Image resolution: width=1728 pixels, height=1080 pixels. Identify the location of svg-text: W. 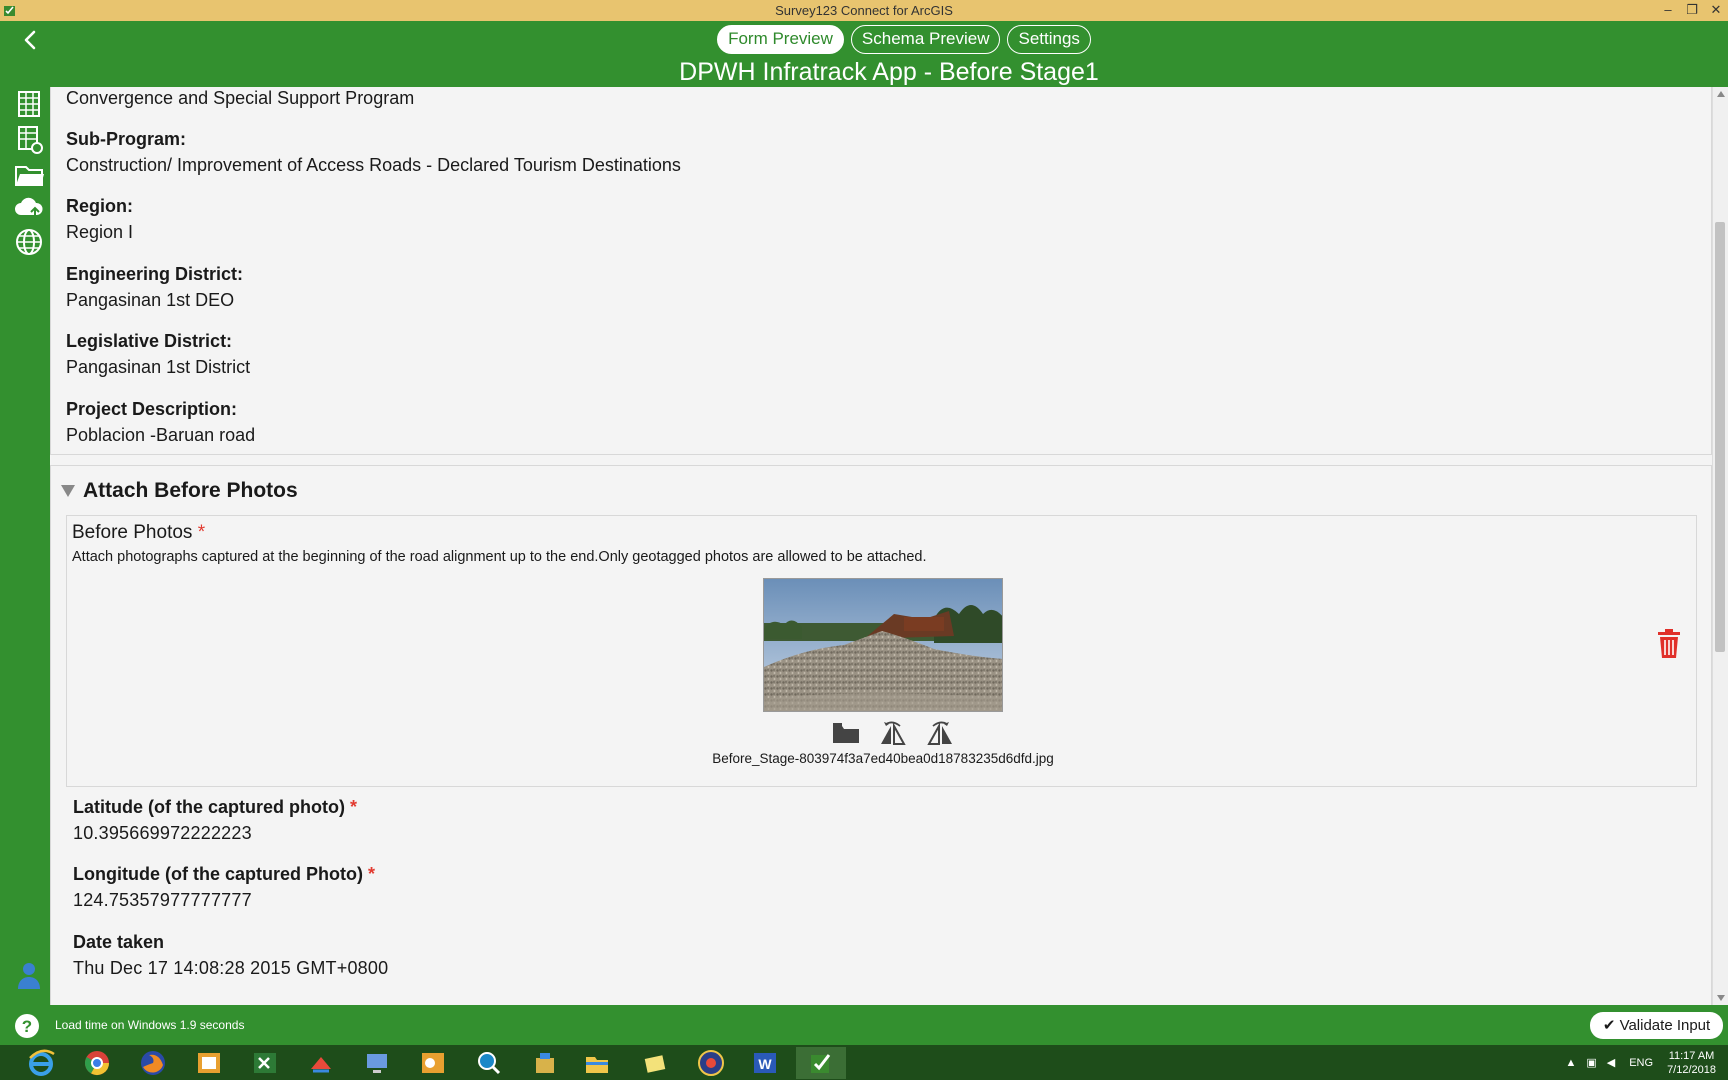
(765, 1064).